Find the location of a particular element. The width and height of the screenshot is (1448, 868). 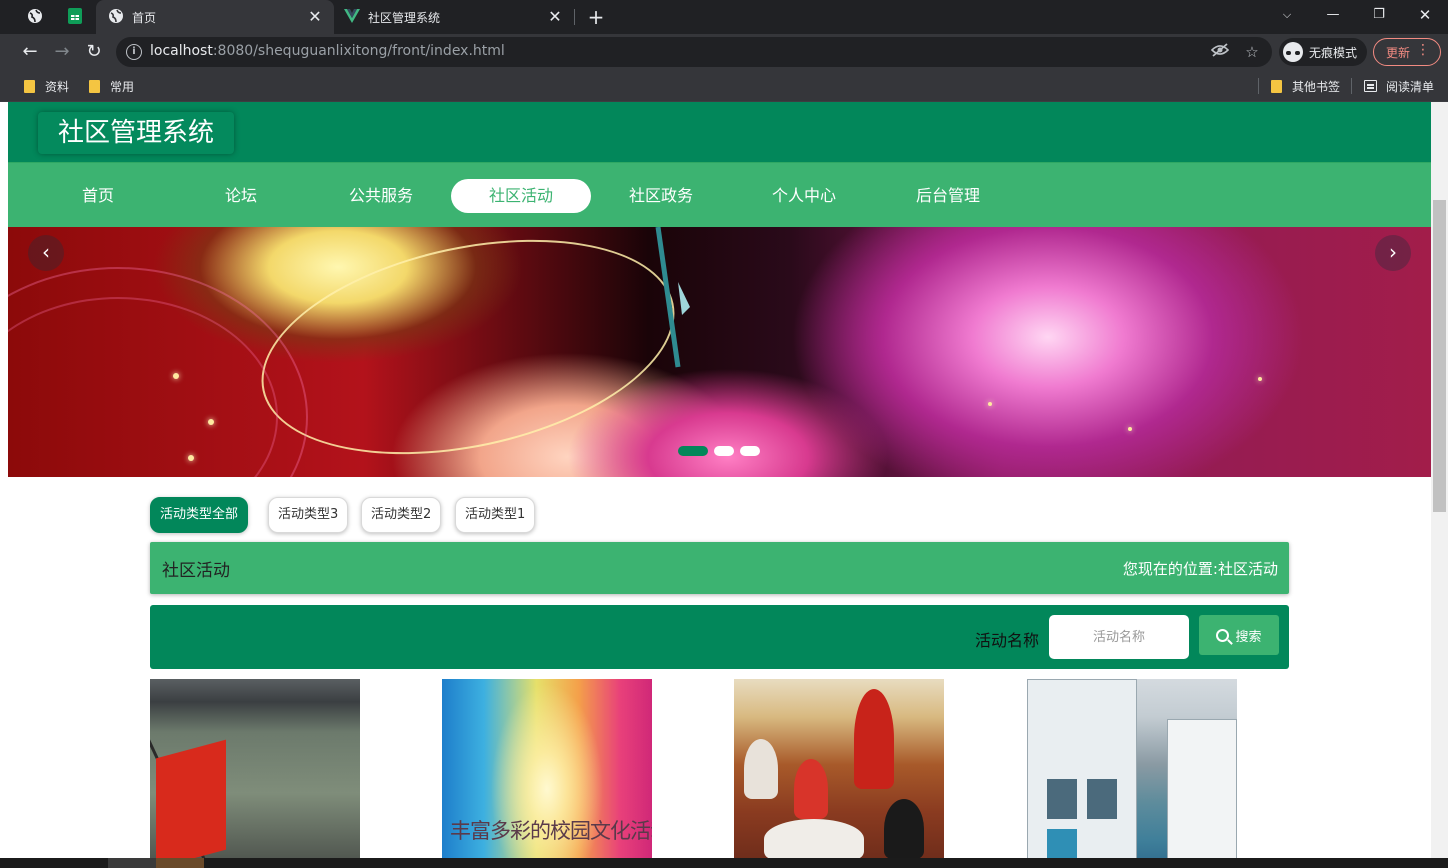

tab-title: 社区管理系统 is located at coordinates (404, 17).